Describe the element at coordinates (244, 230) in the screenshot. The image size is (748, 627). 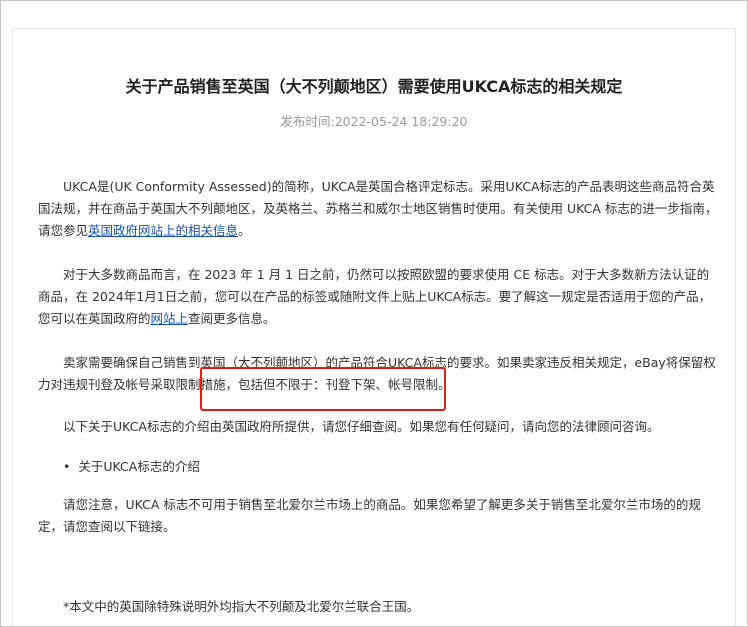
I see `paragraph-end: 。` at that location.